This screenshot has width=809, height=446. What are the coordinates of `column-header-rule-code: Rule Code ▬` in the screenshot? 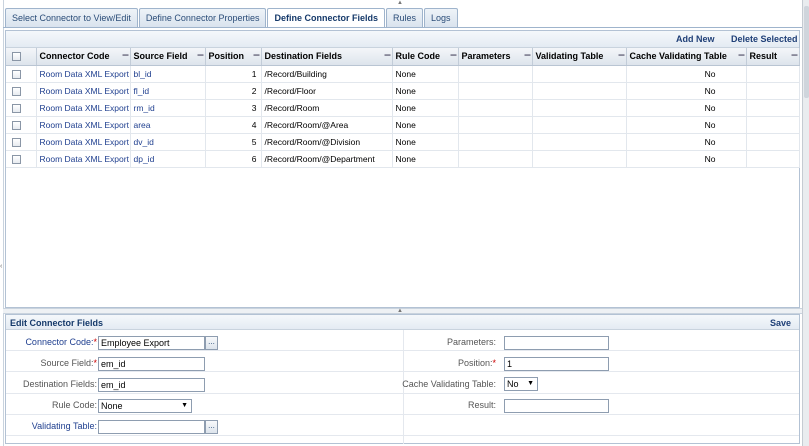 It's located at (425, 57).